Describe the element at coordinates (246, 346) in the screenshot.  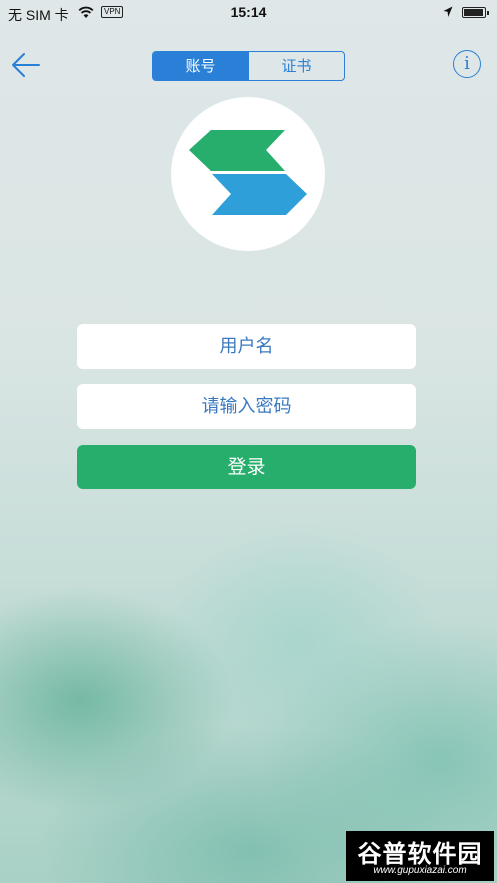
I see `username-input` at that location.